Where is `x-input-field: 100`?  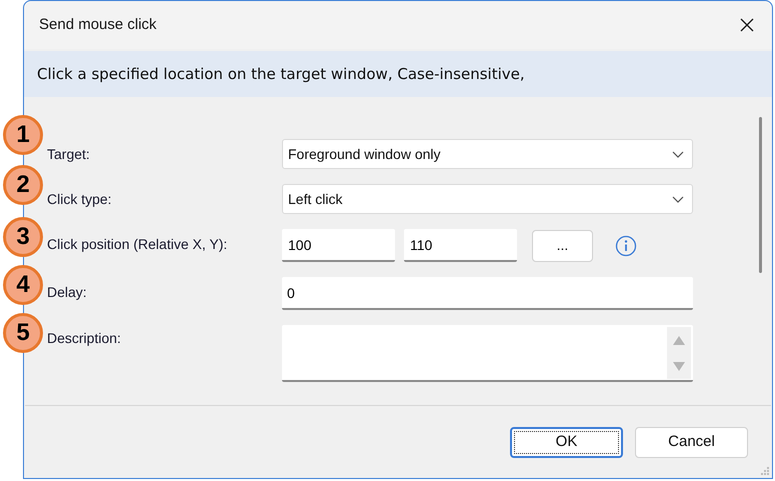
x-input-field: 100 is located at coordinates (338, 245).